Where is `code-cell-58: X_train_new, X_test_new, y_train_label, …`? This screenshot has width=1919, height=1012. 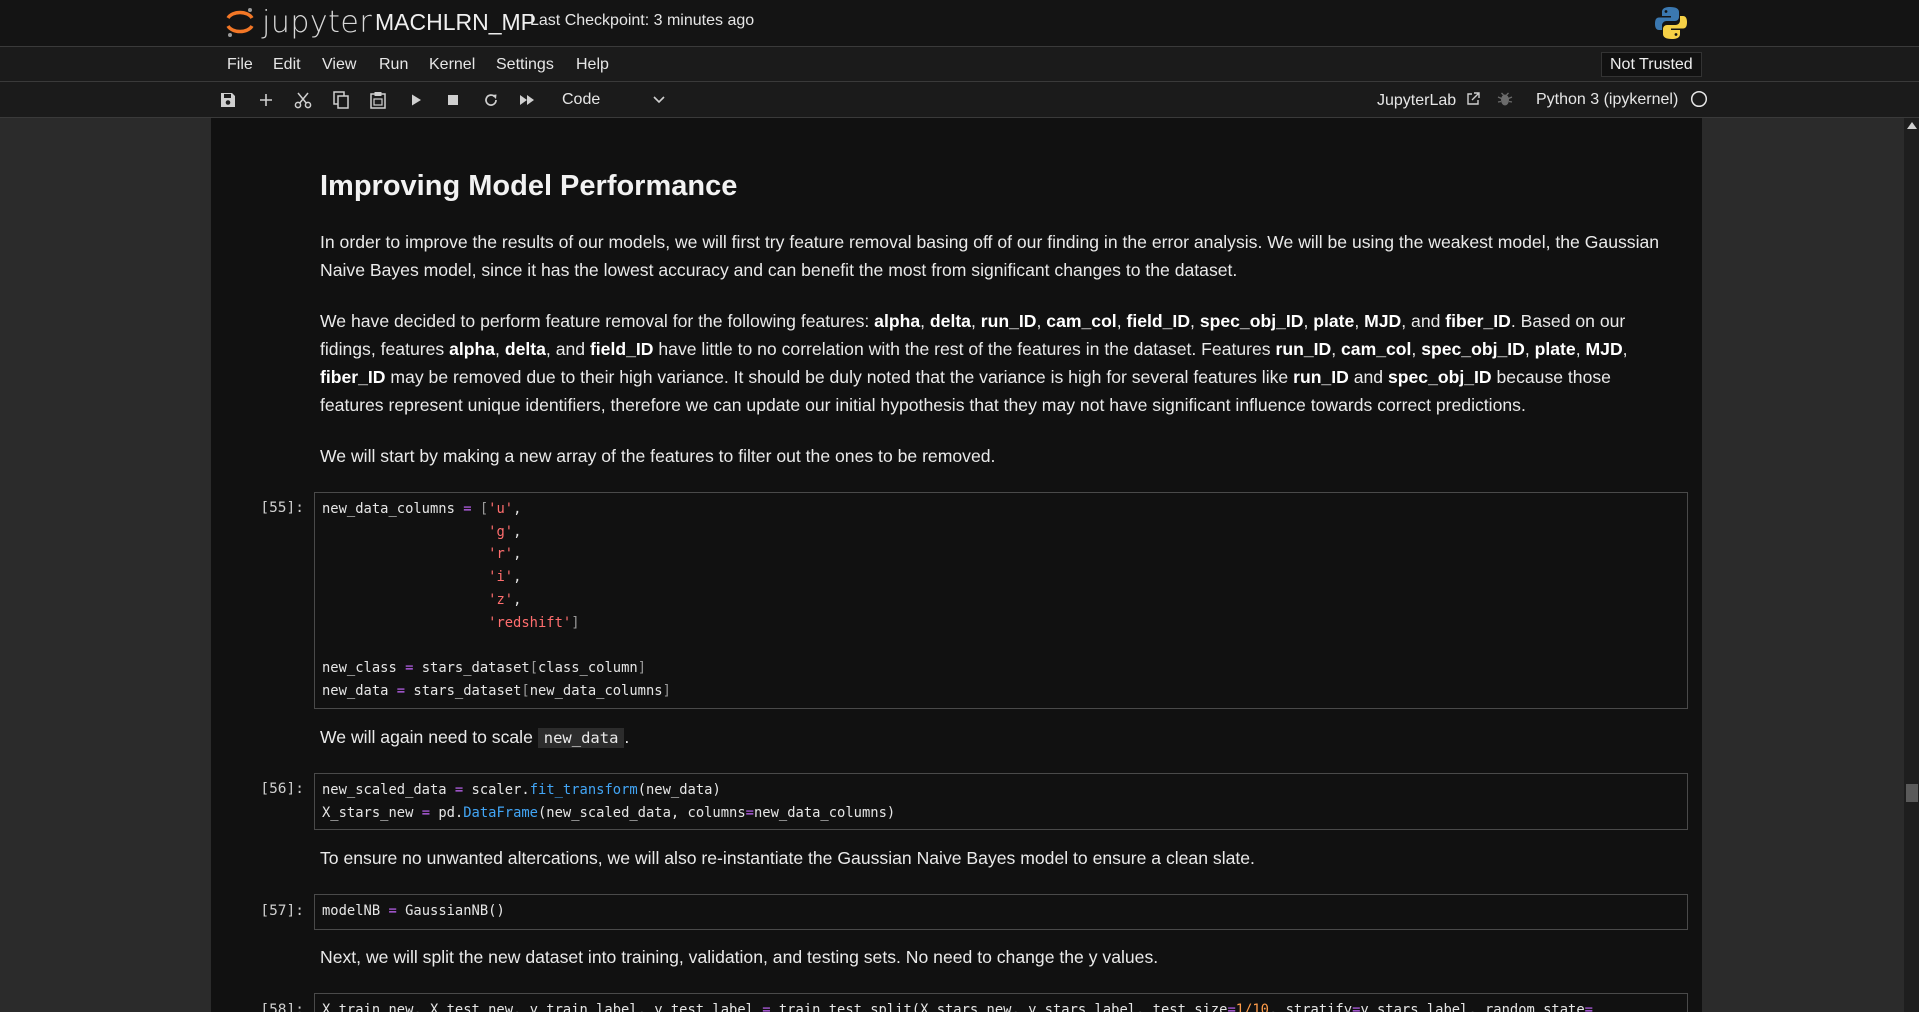
code-cell-58: X_train_new, X_test_new, y_train_label, … is located at coordinates (1001, 1002).